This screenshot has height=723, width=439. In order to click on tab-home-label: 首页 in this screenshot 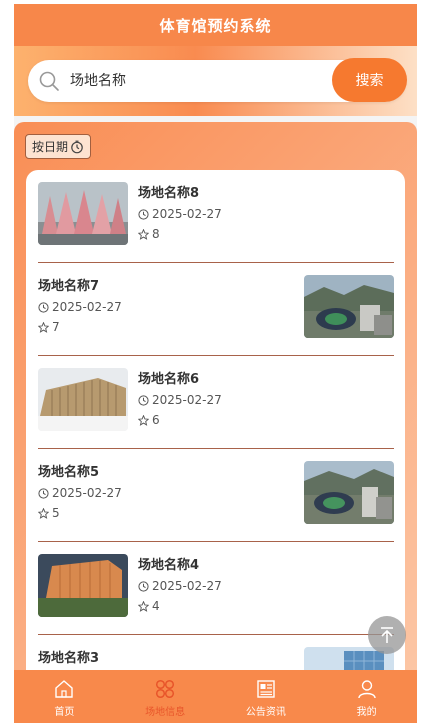, I will do `click(64, 712)`.